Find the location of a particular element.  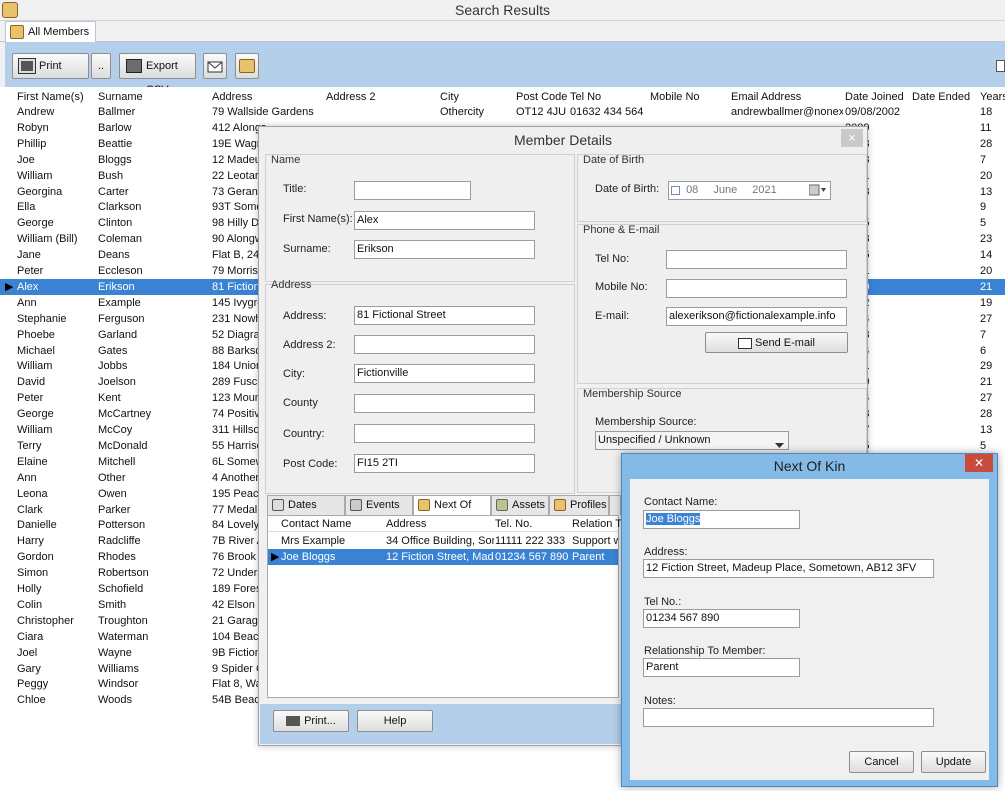

table-cell: 23 is located at coordinates (986, 239).